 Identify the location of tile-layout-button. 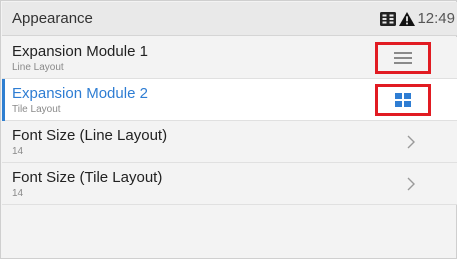
(403, 100).